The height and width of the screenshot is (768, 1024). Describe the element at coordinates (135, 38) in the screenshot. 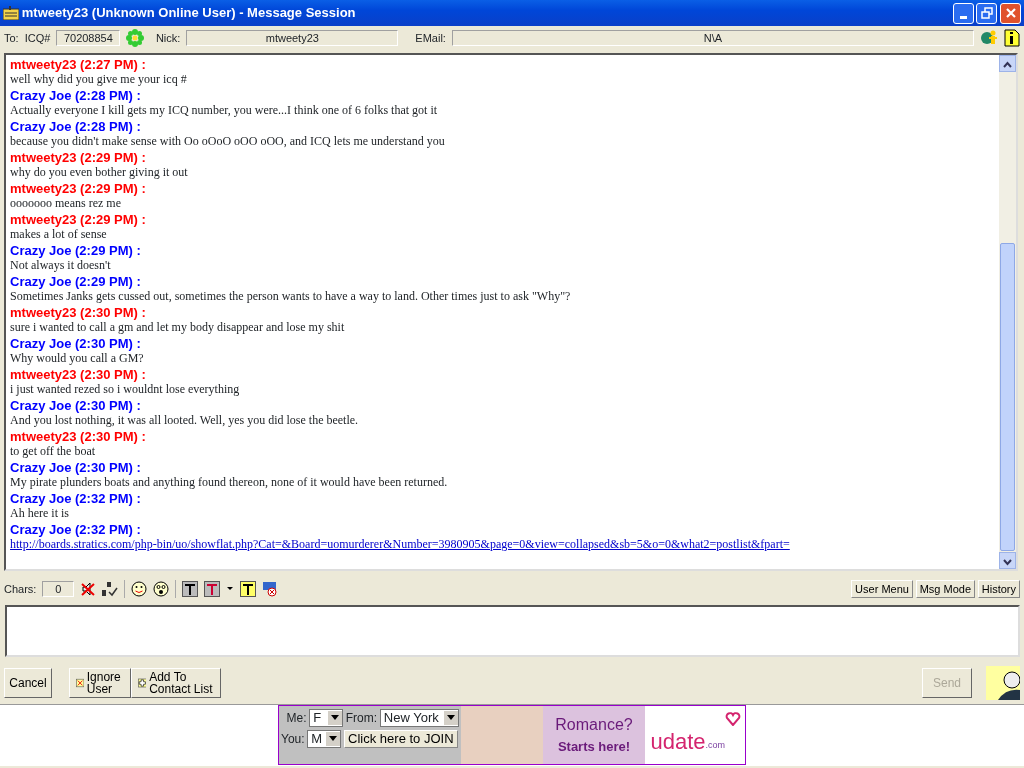

I see `flower-icon` at that location.